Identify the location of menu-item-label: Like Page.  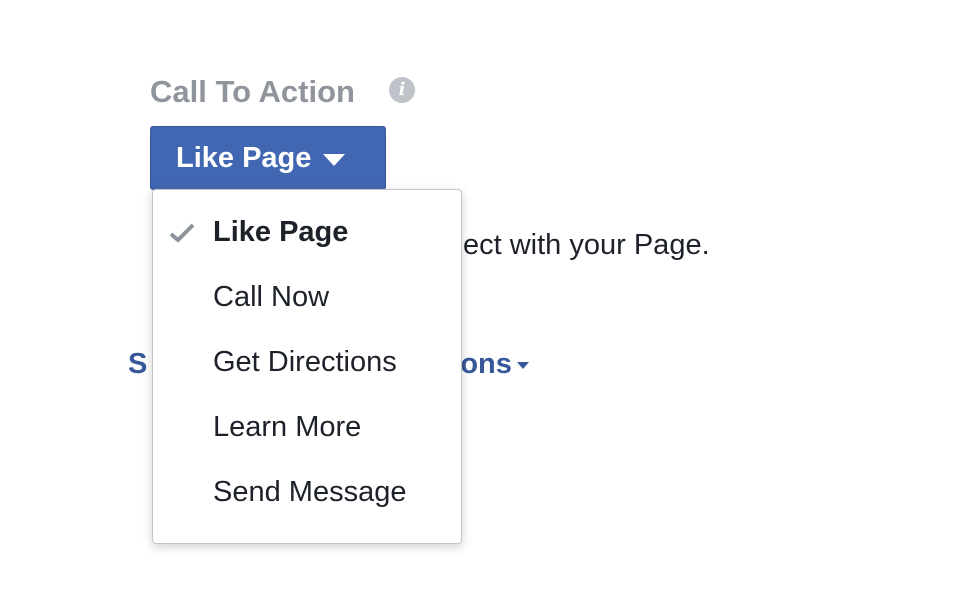
(281, 232).